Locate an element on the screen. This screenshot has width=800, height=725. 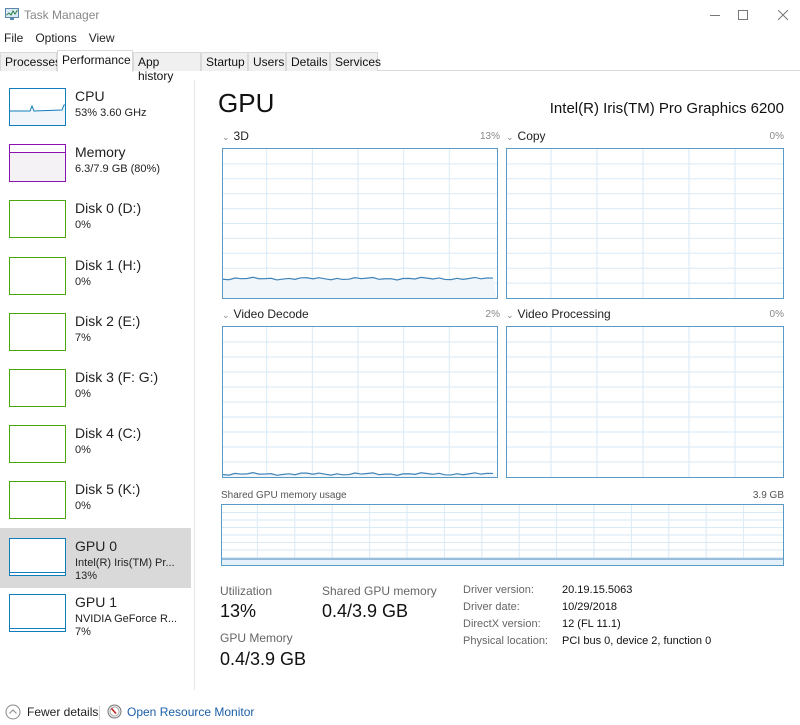
sidebar-item-name: Disk 3 (F: G:) is located at coordinates (117, 377).